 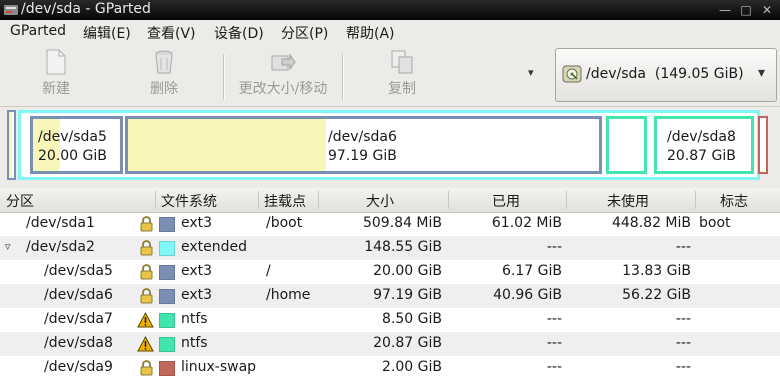 I want to click on cell-used: 40.96 GiB, so click(x=527, y=295).